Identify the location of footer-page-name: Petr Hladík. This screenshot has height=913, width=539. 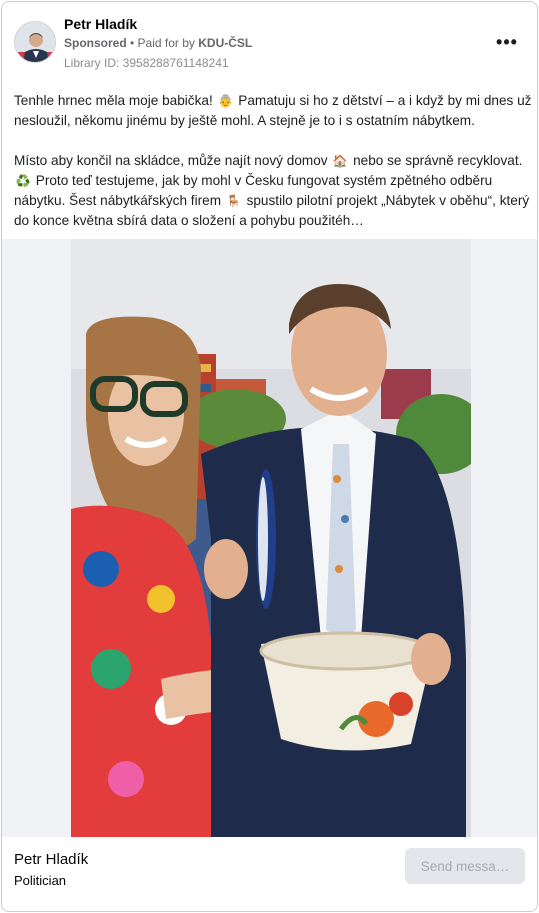
(51, 859).